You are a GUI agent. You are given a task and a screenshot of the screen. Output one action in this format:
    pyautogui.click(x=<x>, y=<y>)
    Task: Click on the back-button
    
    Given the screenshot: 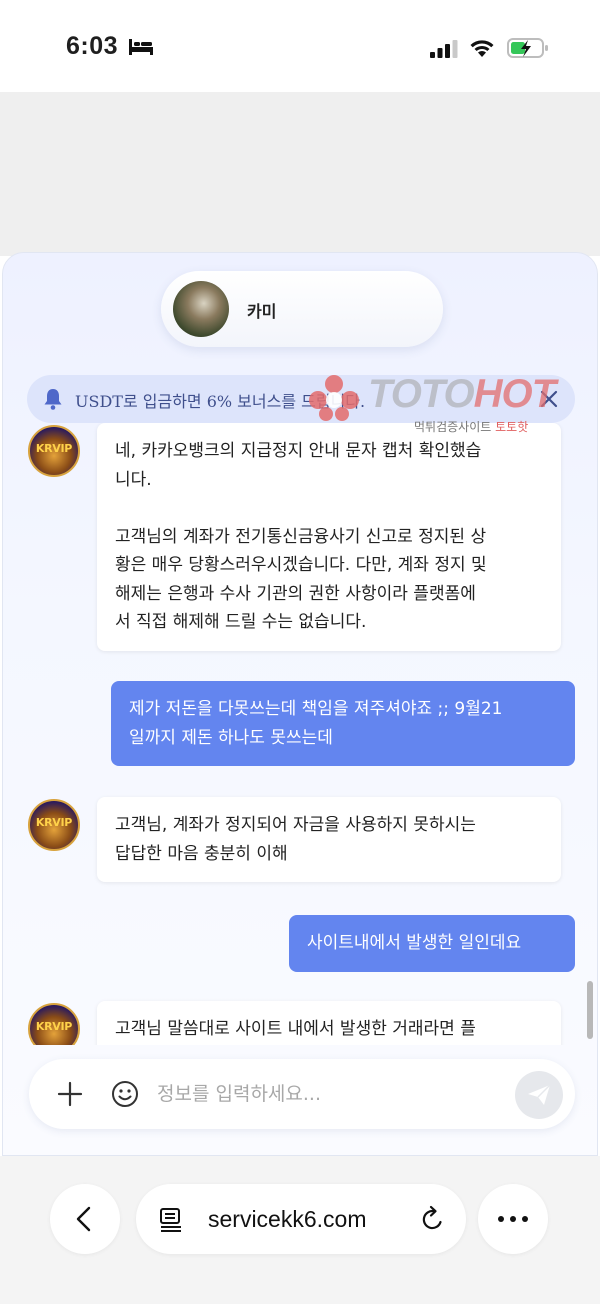 What is the action you would take?
    pyautogui.click(x=85, y=1219)
    